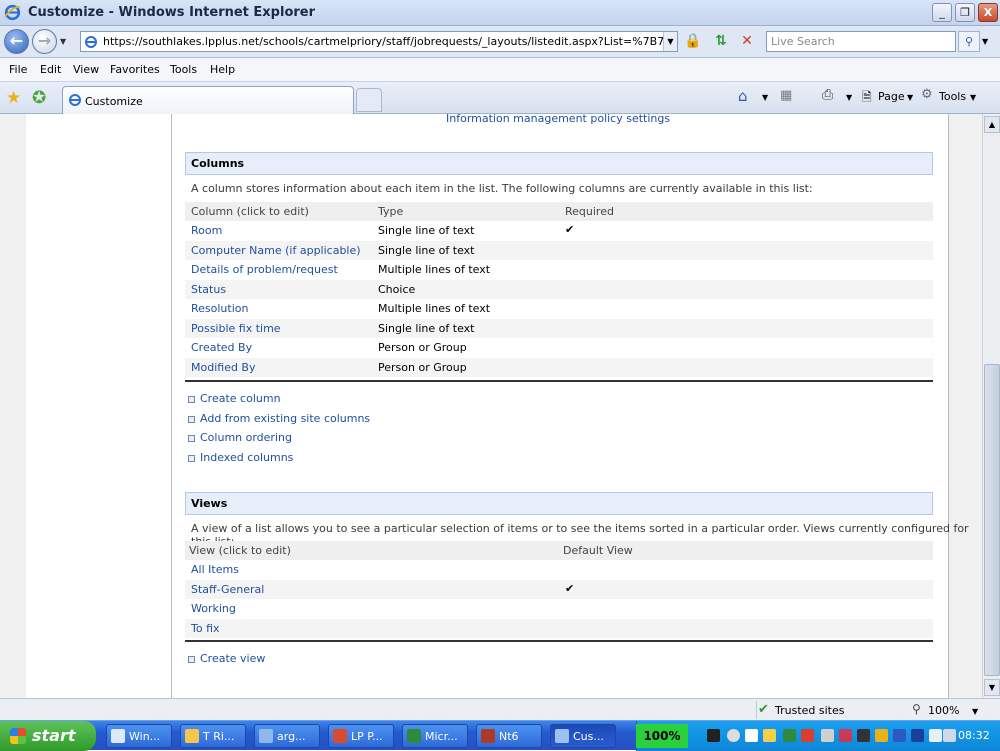  Describe the element at coordinates (558, 119) in the screenshot. I see `information-policy-link: Information management policy settings` at that location.